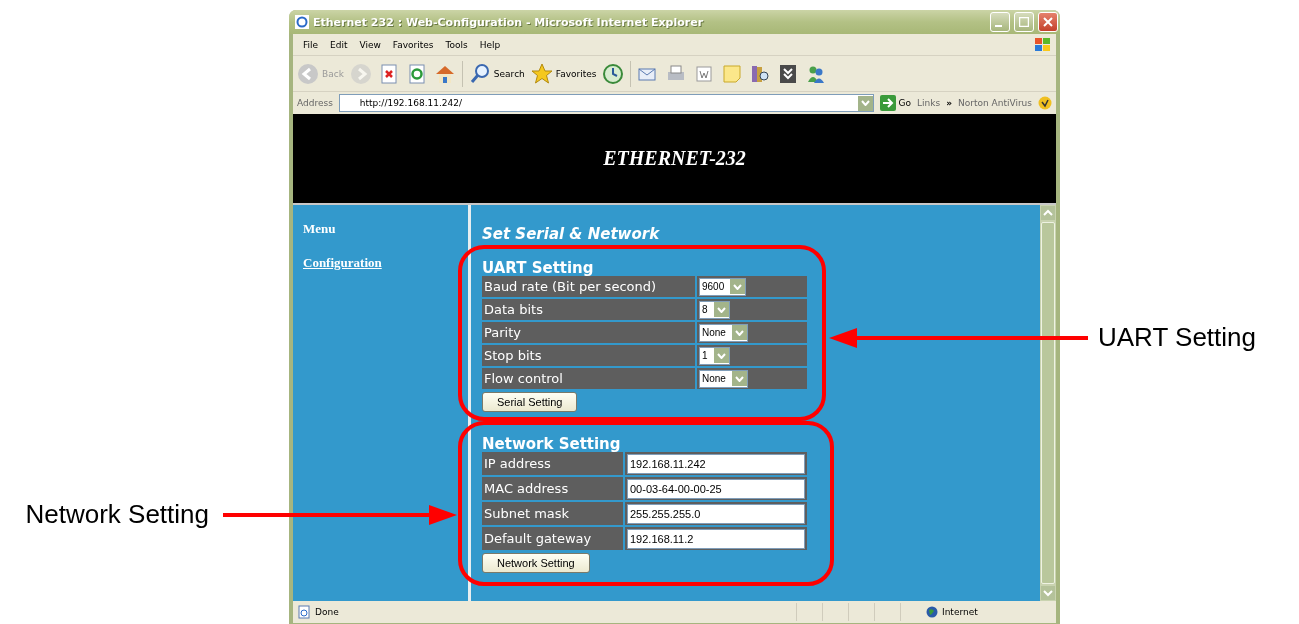 The height and width of the screenshot is (624, 1299). I want to click on maximize-button, so click(1024, 22).